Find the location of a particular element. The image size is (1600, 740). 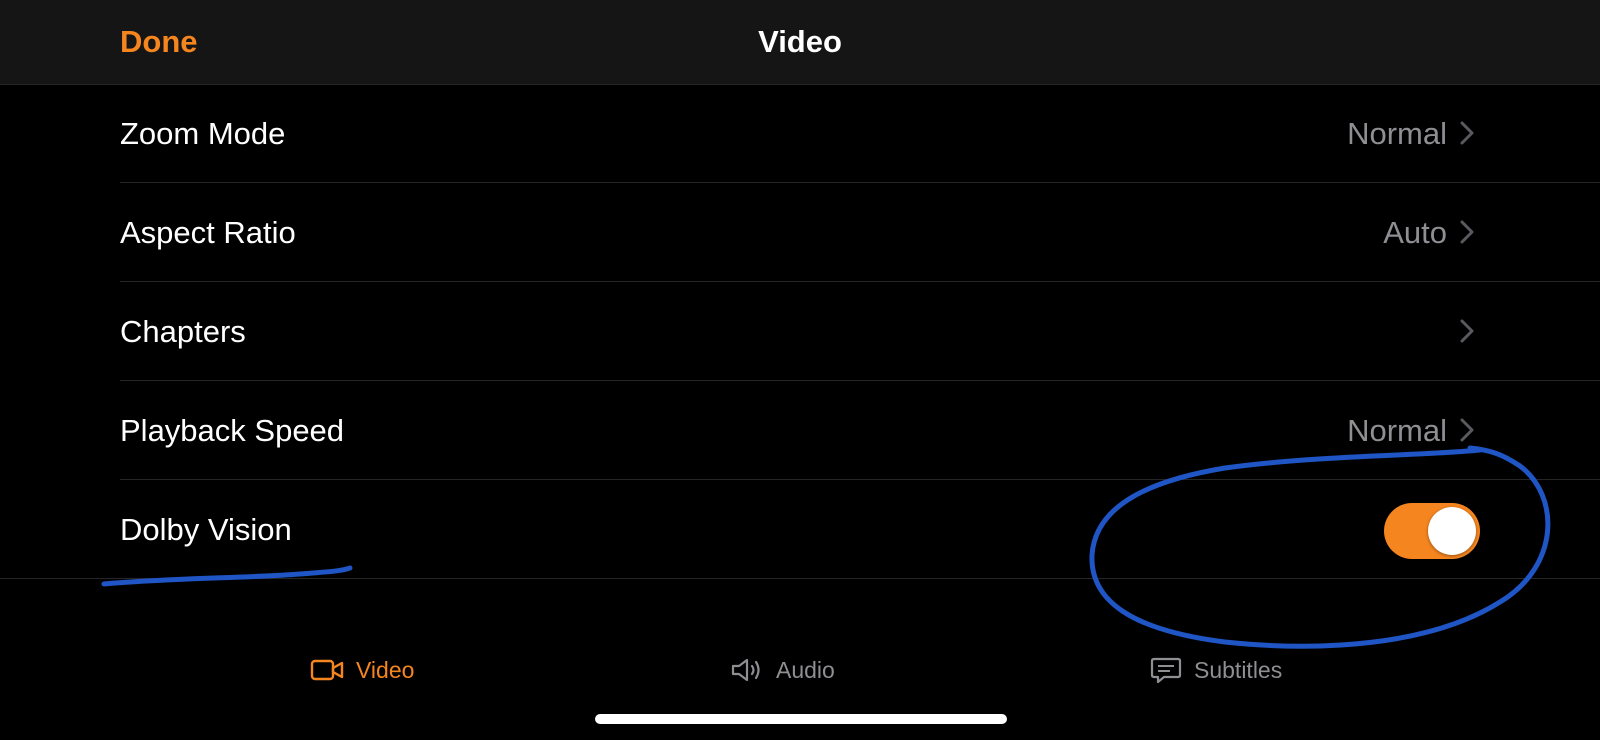

video-camera-icon is located at coordinates (327, 670).